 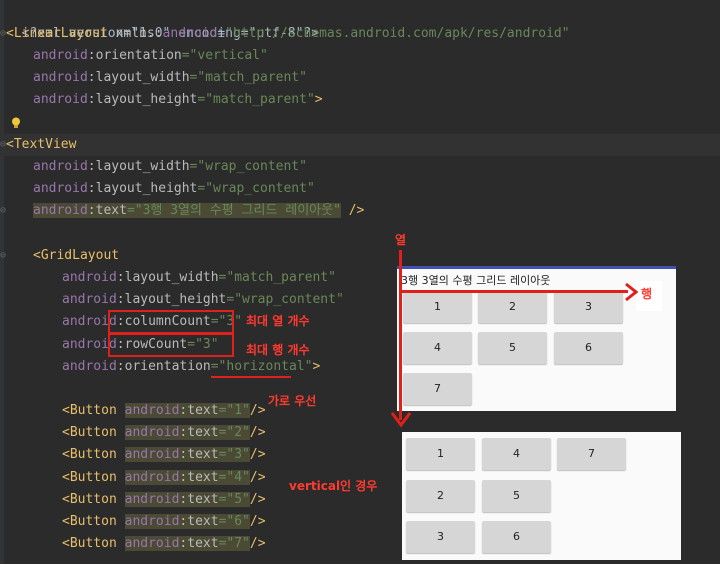 What do you see at coordinates (440, 496) in the screenshot?
I see `vertical-button-2: 2` at bounding box center [440, 496].